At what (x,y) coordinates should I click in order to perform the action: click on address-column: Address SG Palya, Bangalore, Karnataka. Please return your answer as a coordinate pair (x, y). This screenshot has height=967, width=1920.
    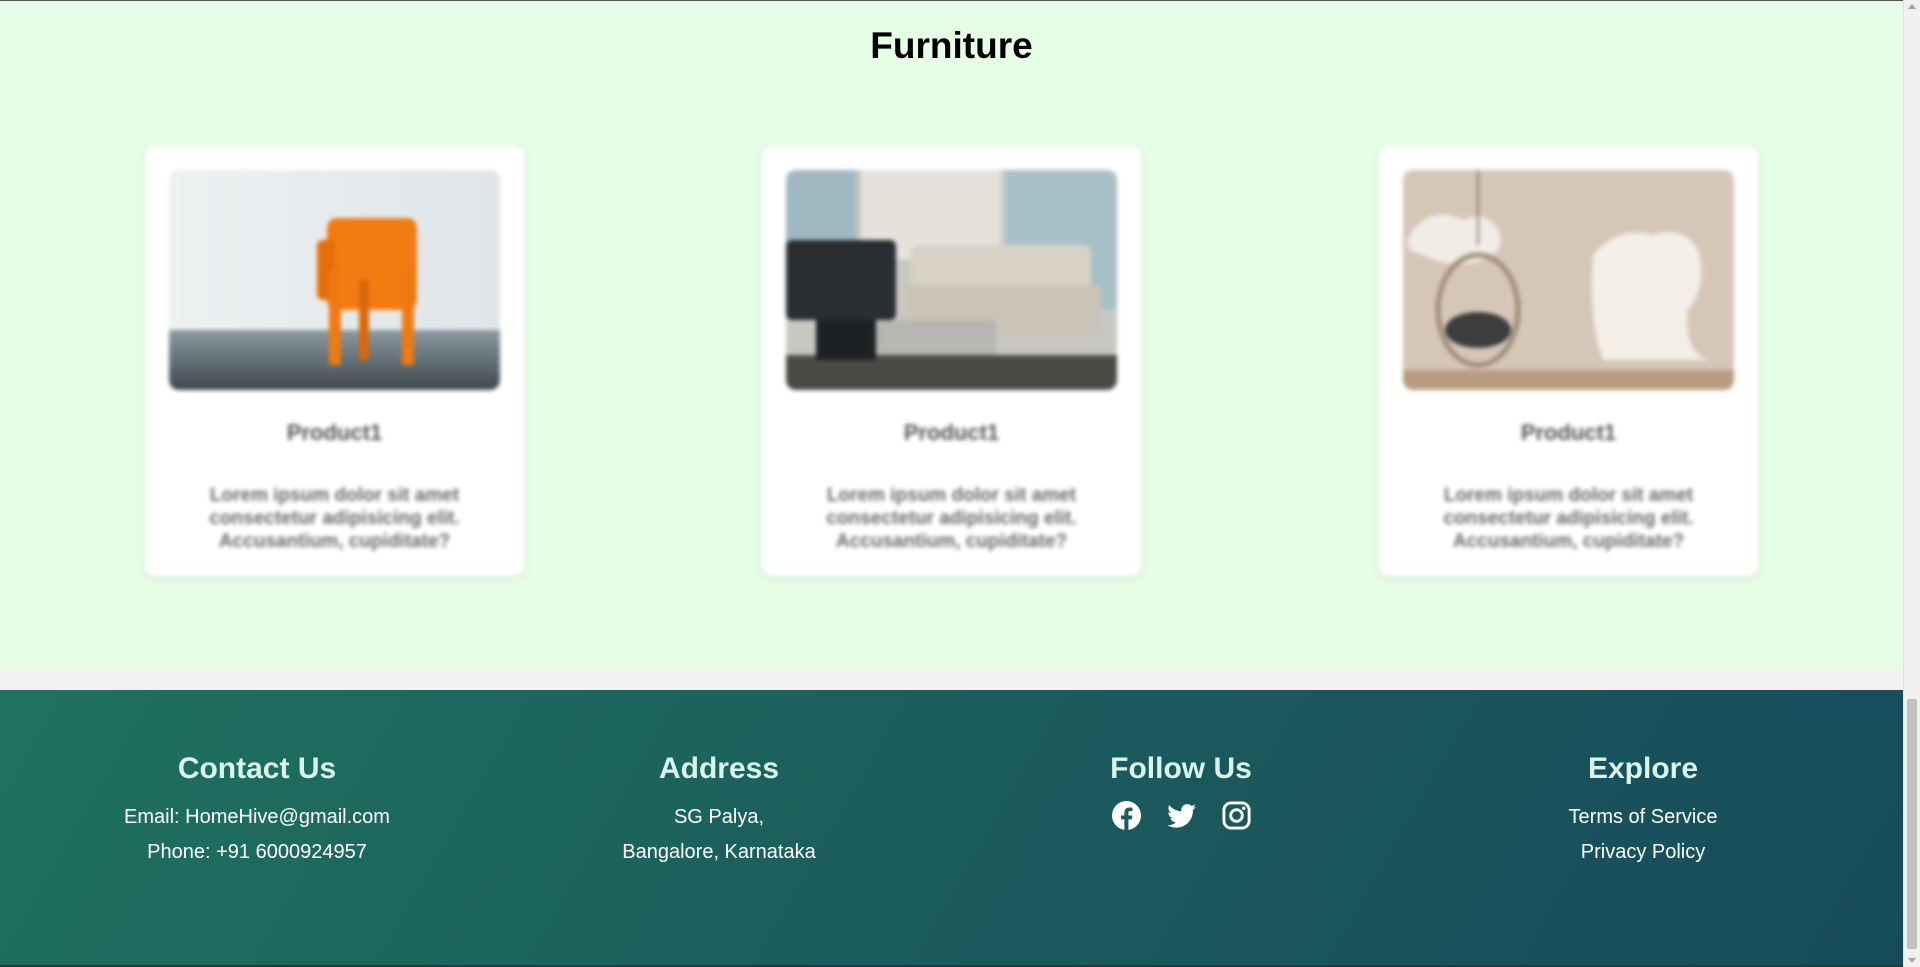
    Looking at the image, I should click on (719, 811).